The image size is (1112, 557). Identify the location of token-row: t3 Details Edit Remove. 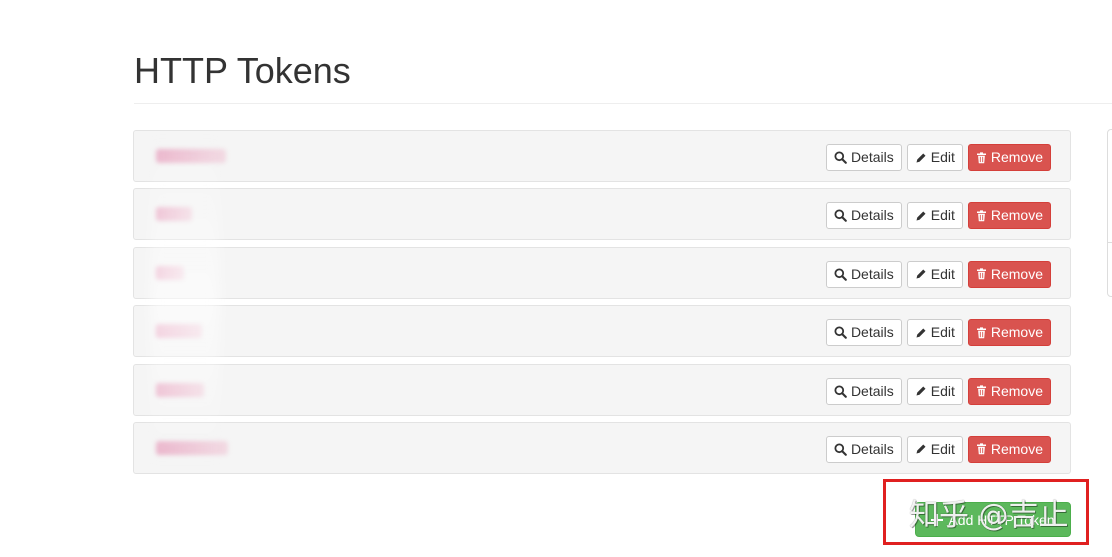
(602, 272).